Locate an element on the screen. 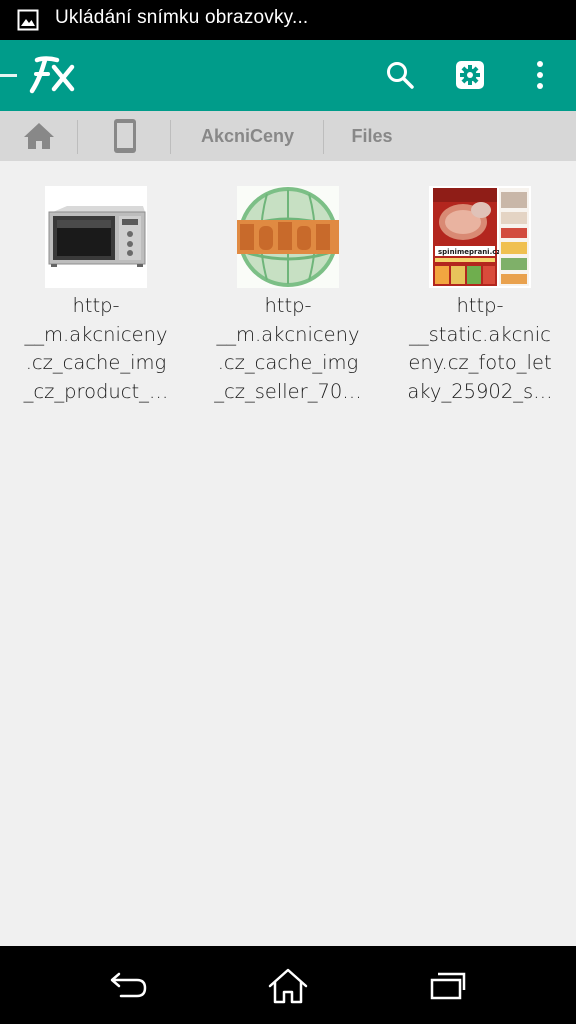 This screenshot has height=1024, width=576. more-options-button is located at coordinates (540, 75).